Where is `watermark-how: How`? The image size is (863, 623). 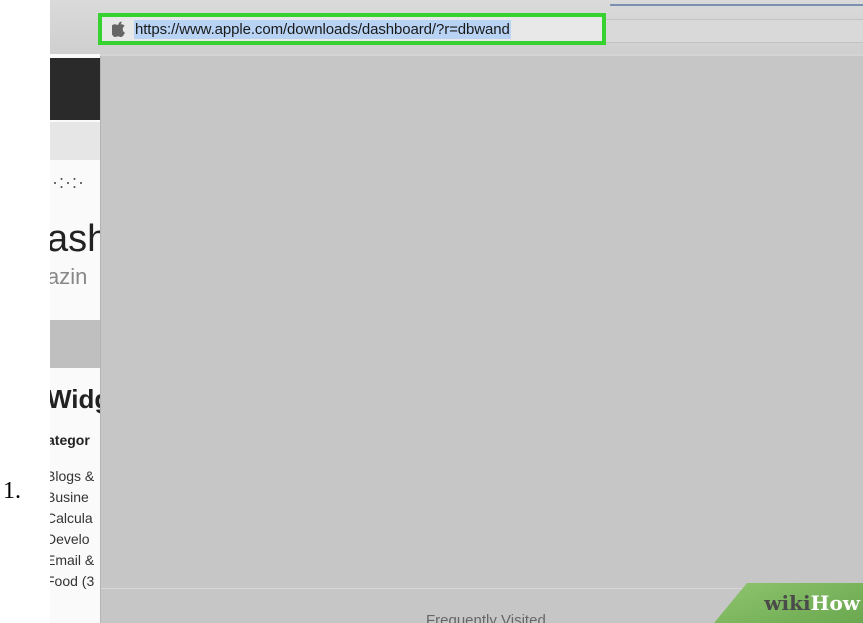
watermark-how: How is located at coordinates (835, 603).